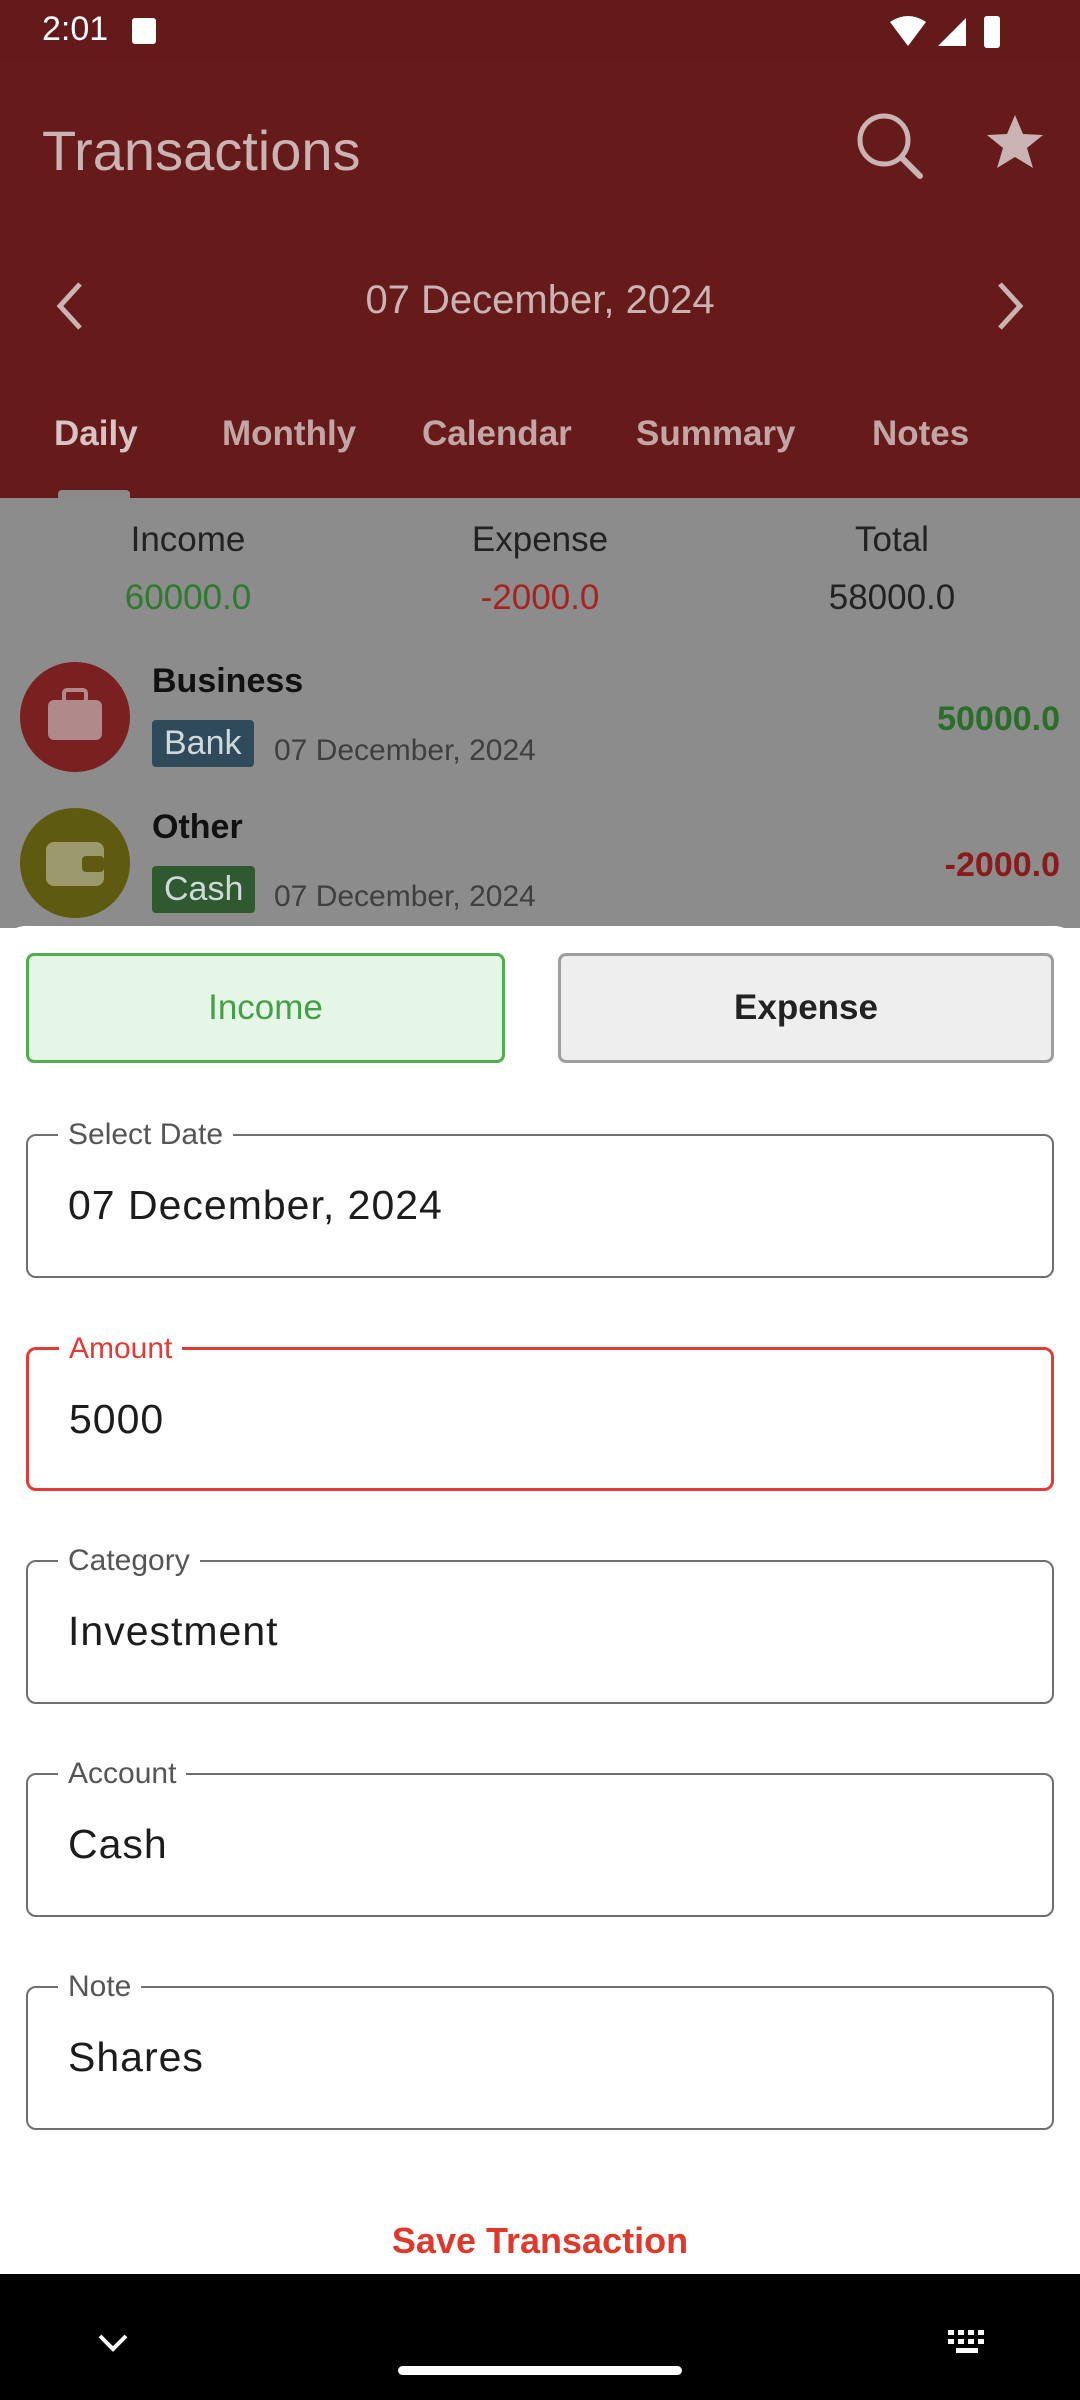 The height and width of the screenshot is (2400, 1080). Describe the element at coordinates (94, 494) in the screenshot. I see `tab-indicator` at that location.